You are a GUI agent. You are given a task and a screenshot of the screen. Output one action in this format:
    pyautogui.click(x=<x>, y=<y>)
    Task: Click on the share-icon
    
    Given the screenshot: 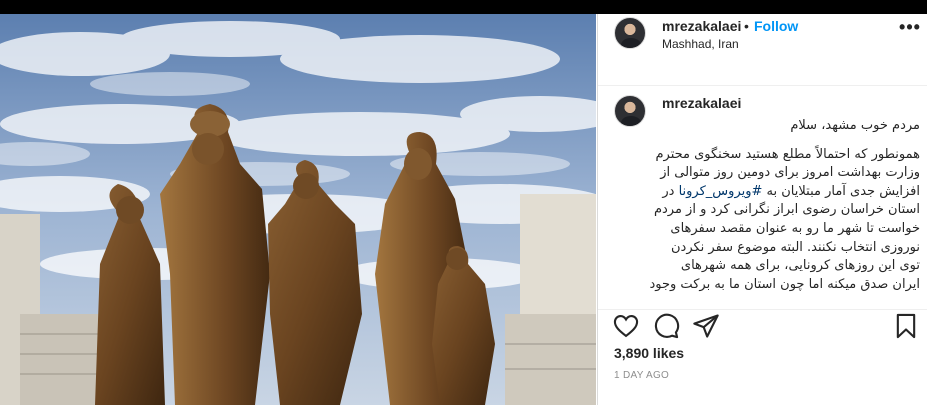 What is the action you would take?
    pyautogui.click(x=706, y=326)
    